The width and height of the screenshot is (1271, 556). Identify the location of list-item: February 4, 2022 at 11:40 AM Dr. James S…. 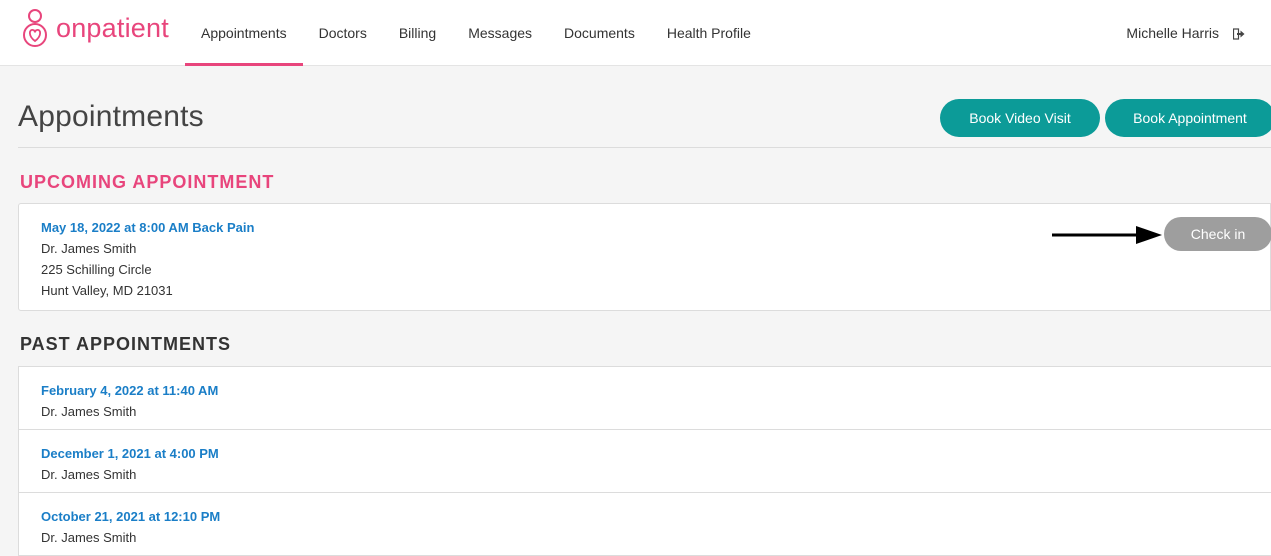
(645, 398).